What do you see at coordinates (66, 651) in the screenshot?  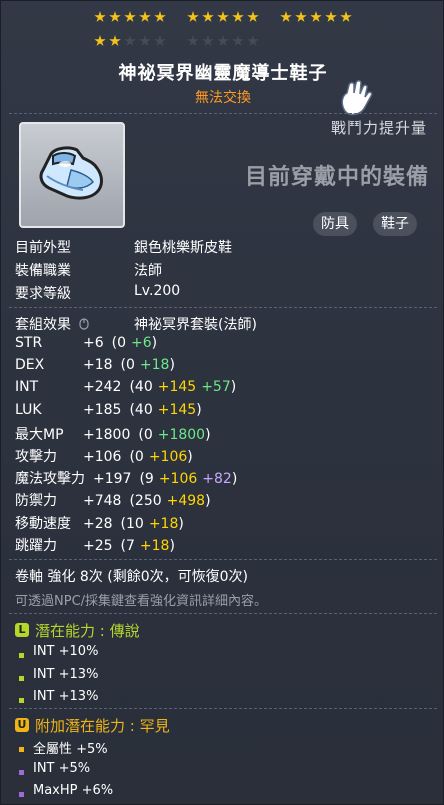 I see `potential-line-1: INT +10%` at bounding box center [66, 651].